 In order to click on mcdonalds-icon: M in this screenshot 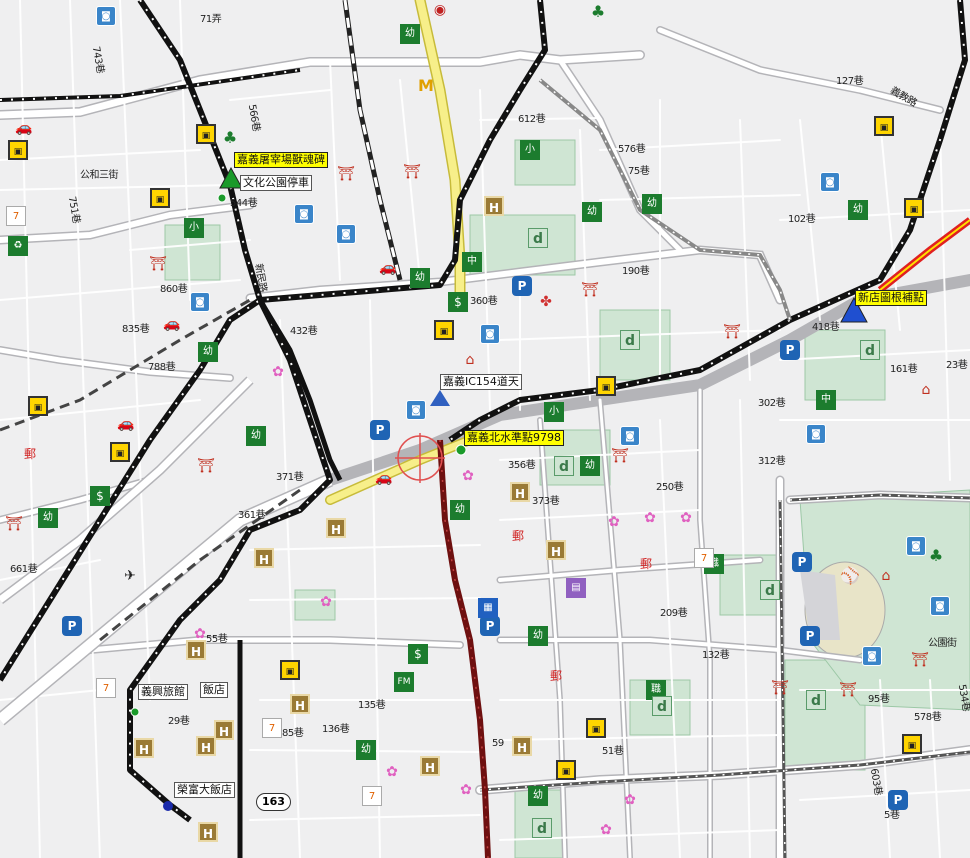, I will do `click(426, 86)`.